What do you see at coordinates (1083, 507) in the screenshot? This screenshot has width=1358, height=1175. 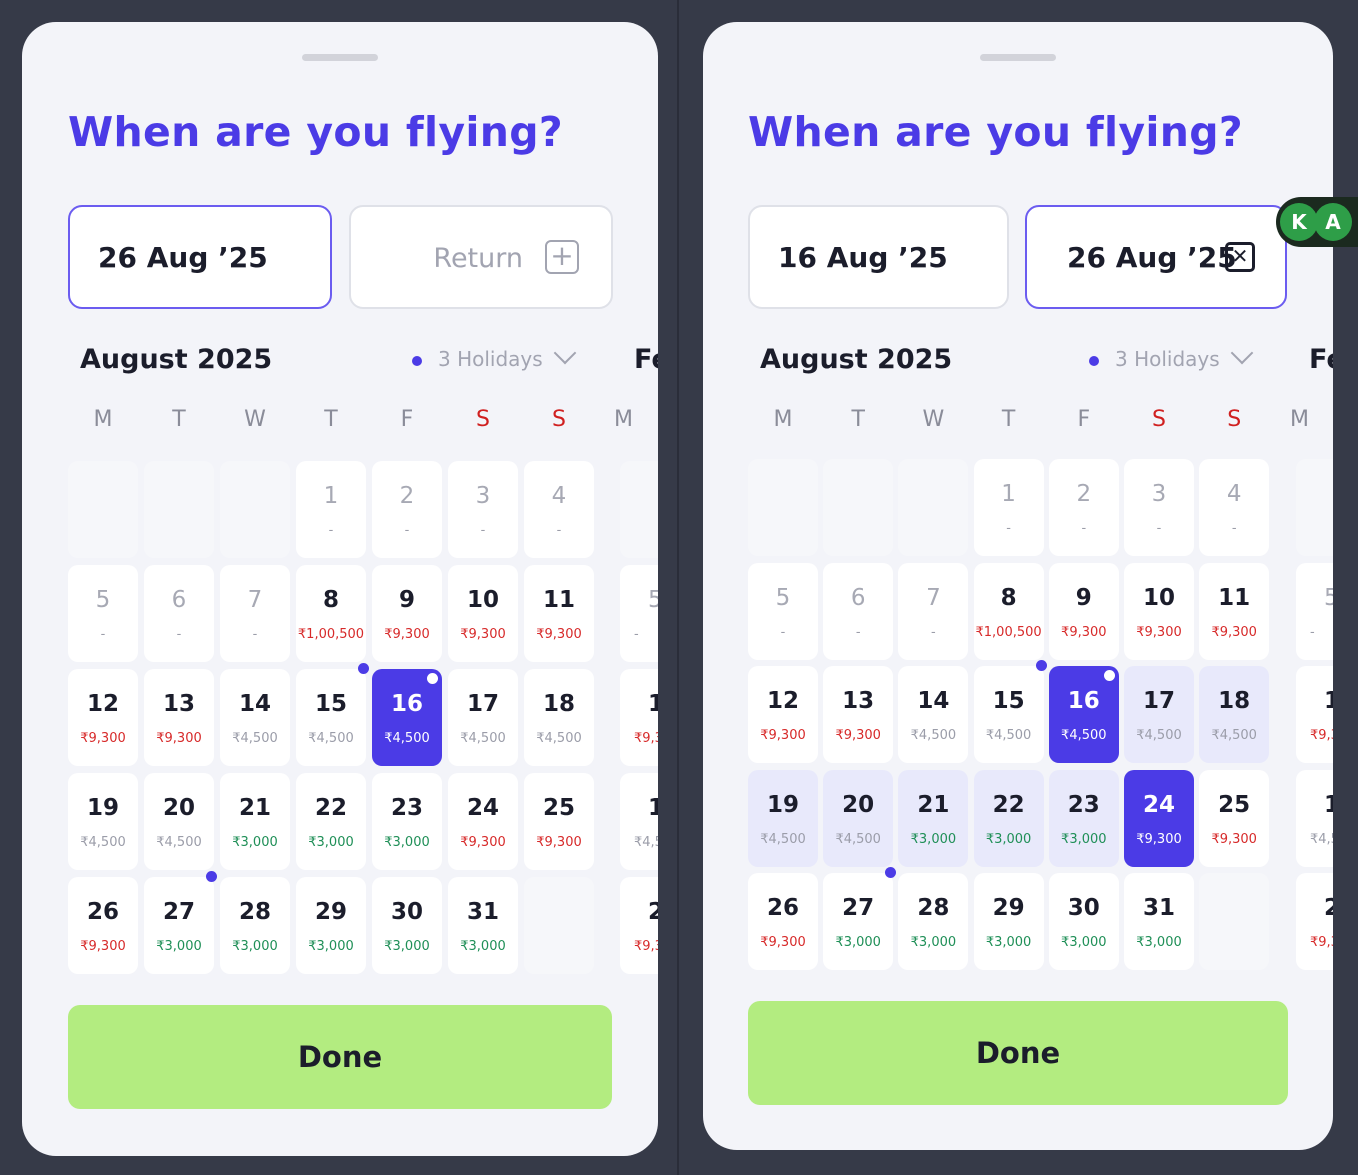 I see `day-cell: 2-` at bounding box center [1083, 507].